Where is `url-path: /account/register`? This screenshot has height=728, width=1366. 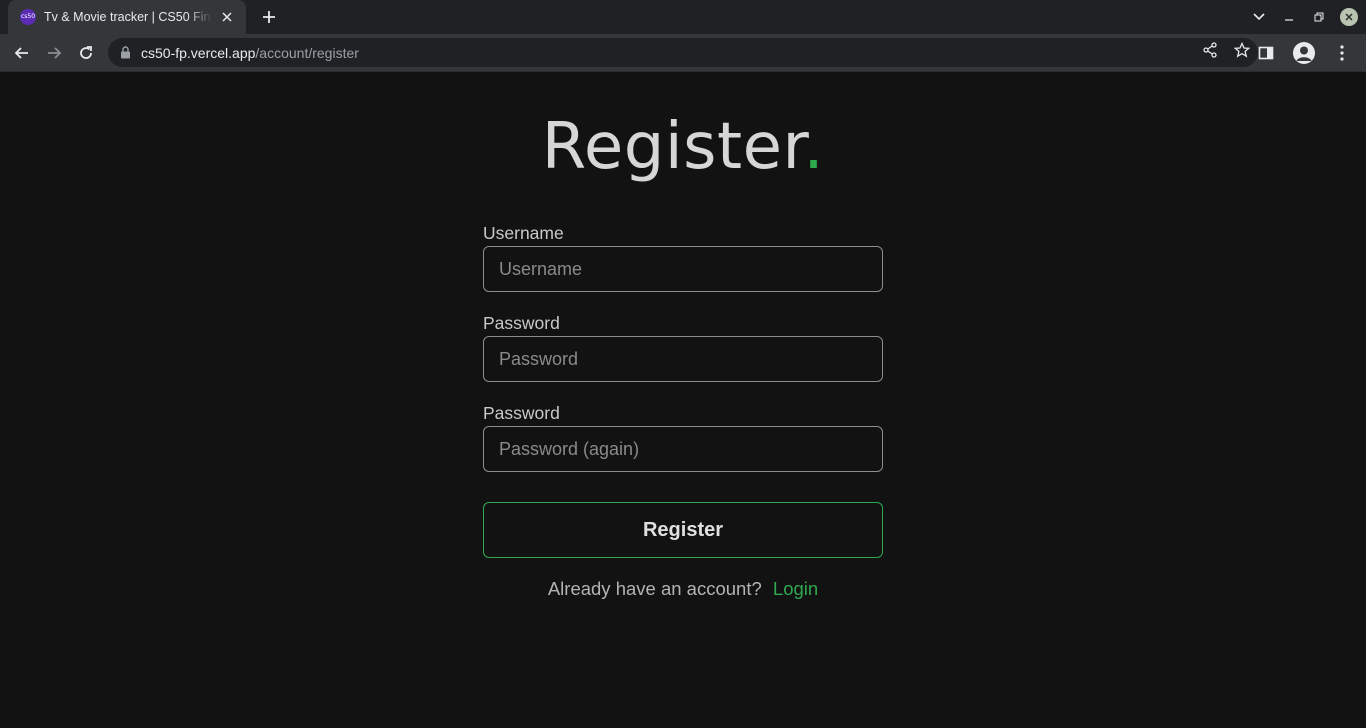
url-path: /account/register is located at coordinates (307, 52).